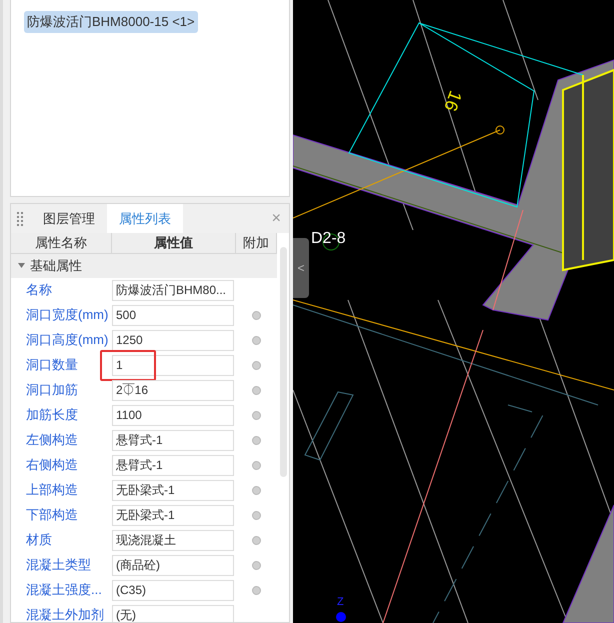 The image size is (614, 623). What do you see at coordinates (52, 365) in the screenshot?
I see `property-name: 洞口数量` at bounding box center [52, 365].